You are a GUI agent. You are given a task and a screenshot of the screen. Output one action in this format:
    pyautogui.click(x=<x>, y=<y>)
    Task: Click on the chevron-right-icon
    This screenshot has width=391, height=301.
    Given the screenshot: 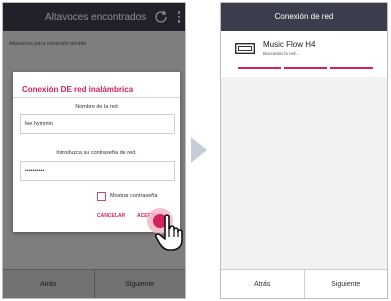 What is the action you would take?
    pyautogui.click(x=199, y=150)
    